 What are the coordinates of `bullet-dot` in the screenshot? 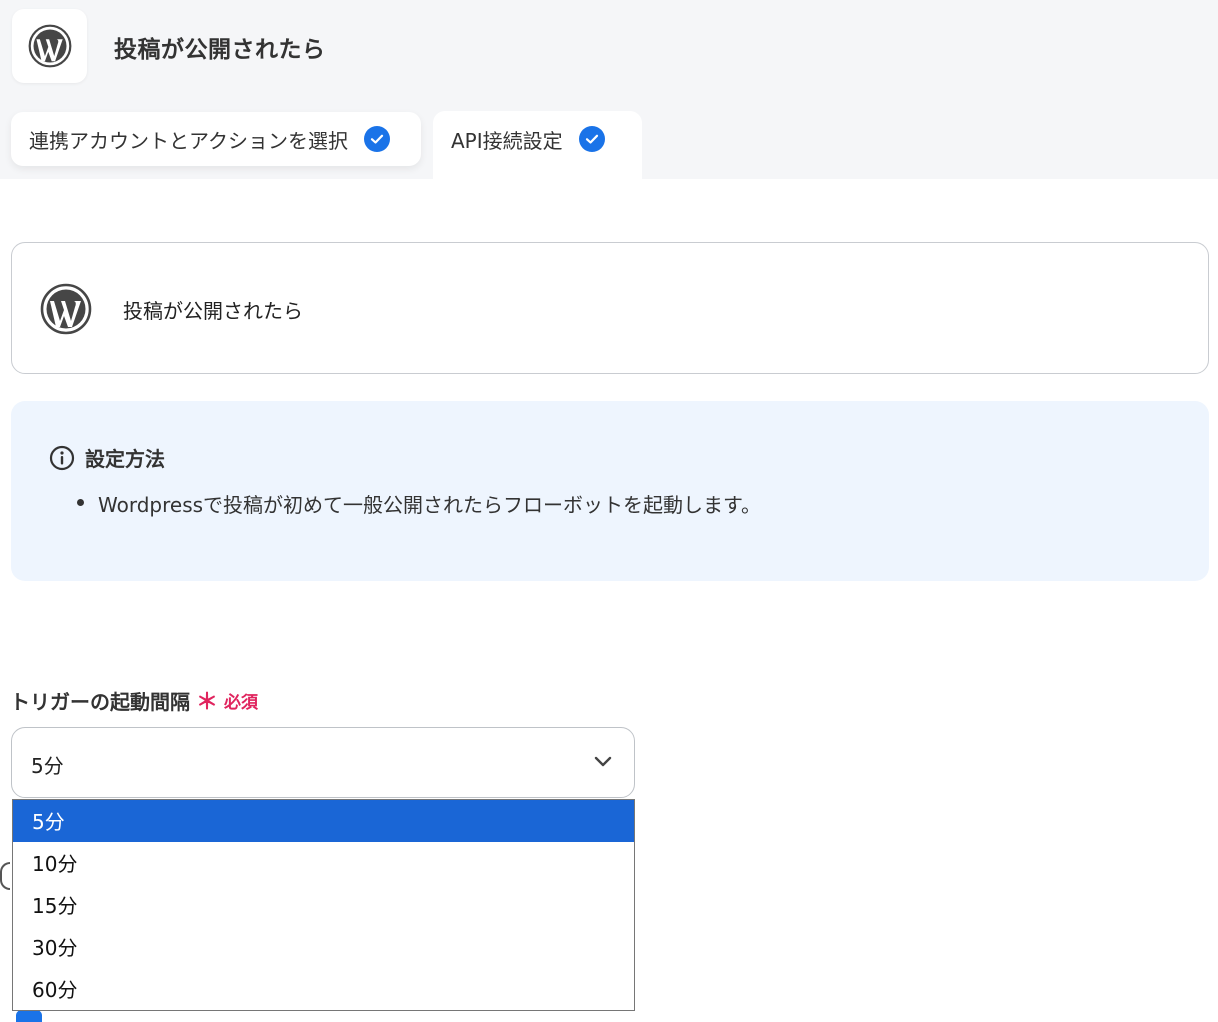 It's located at (80, 502).